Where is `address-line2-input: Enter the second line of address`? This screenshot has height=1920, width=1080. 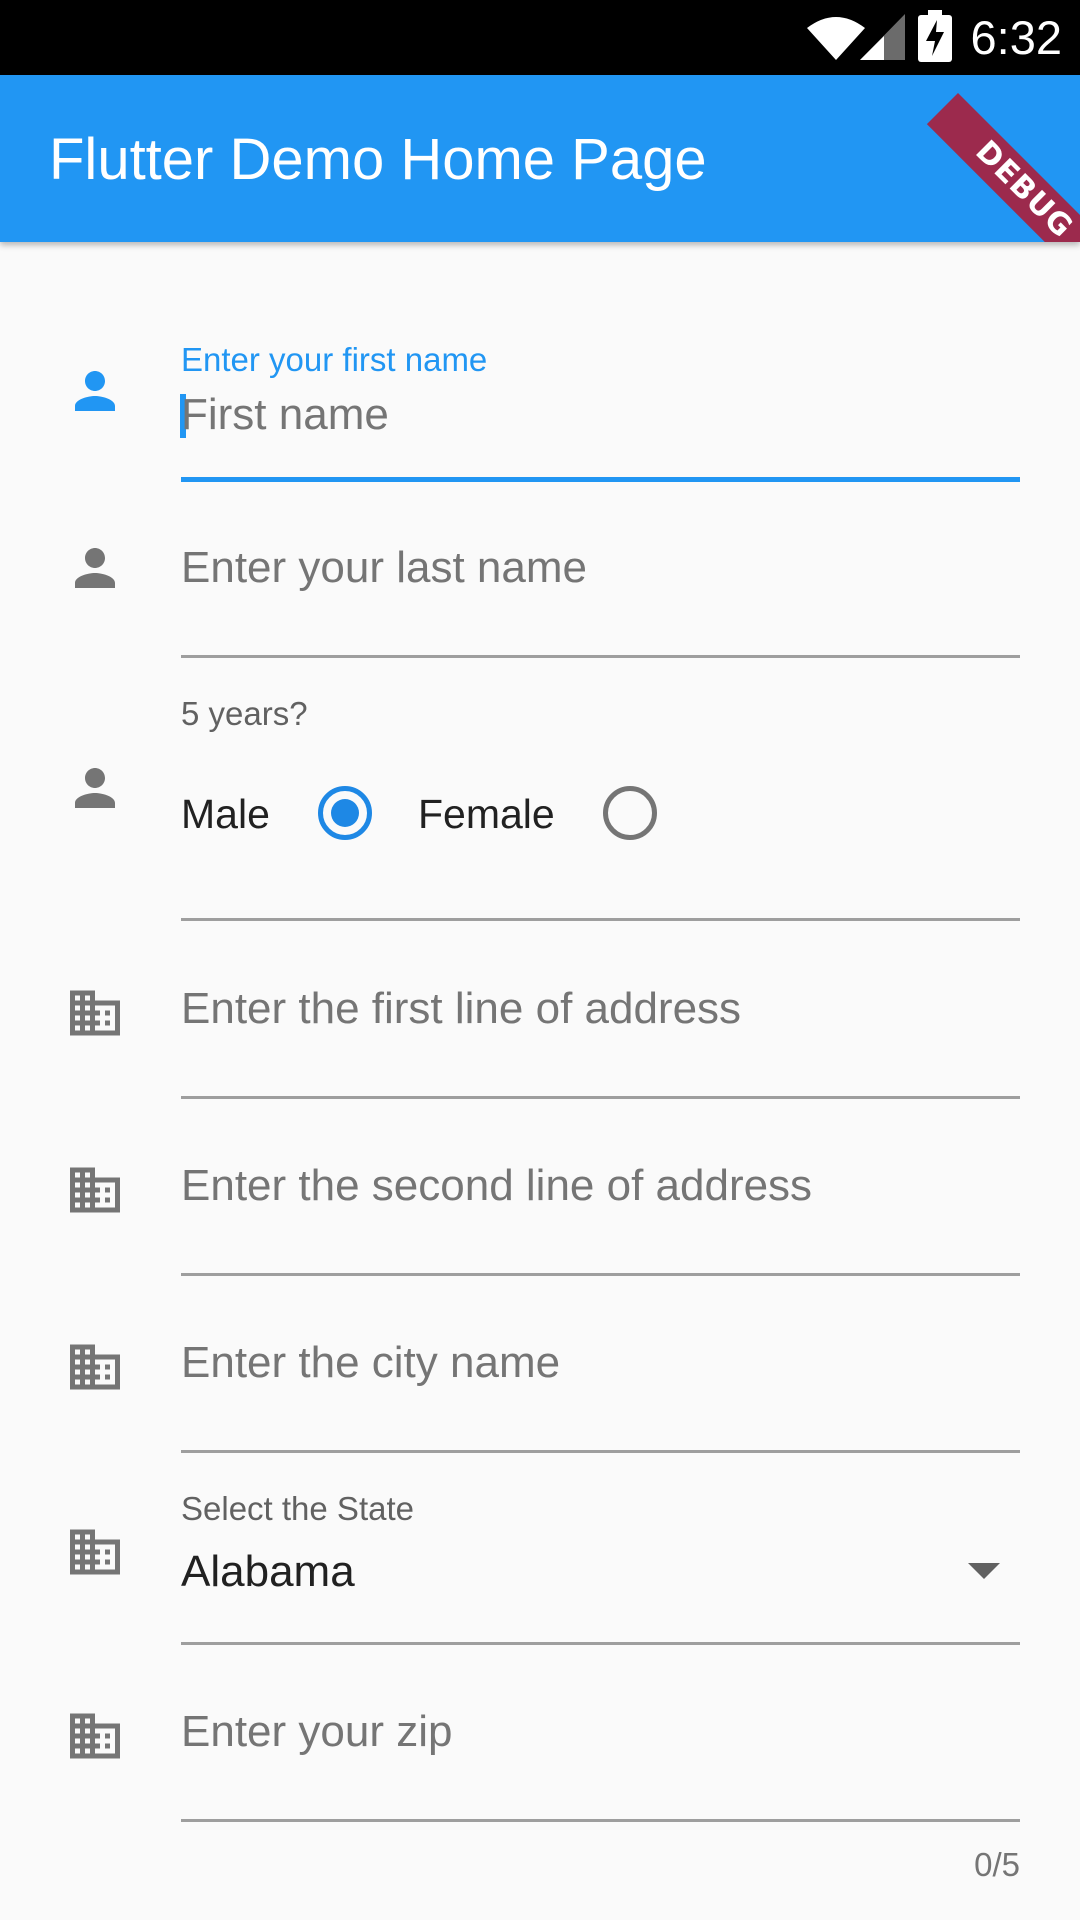 address-line2-input: Enter the second line of address is located at coordinates (496, 1186).